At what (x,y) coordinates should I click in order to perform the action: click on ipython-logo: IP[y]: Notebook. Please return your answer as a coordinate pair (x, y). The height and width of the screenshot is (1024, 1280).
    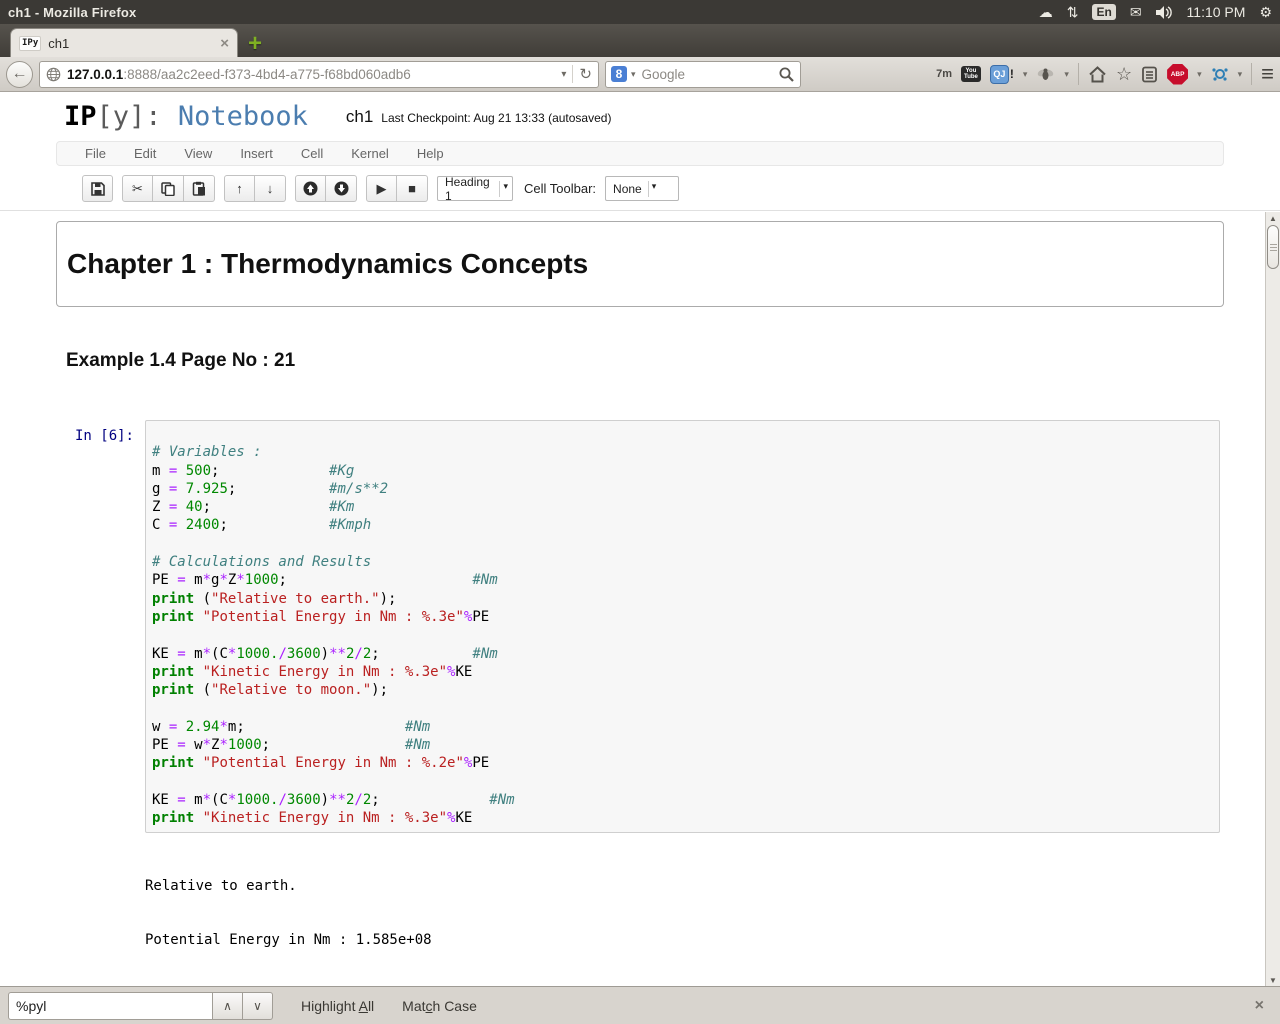
    Looking at the image, I should click on (186, 116).